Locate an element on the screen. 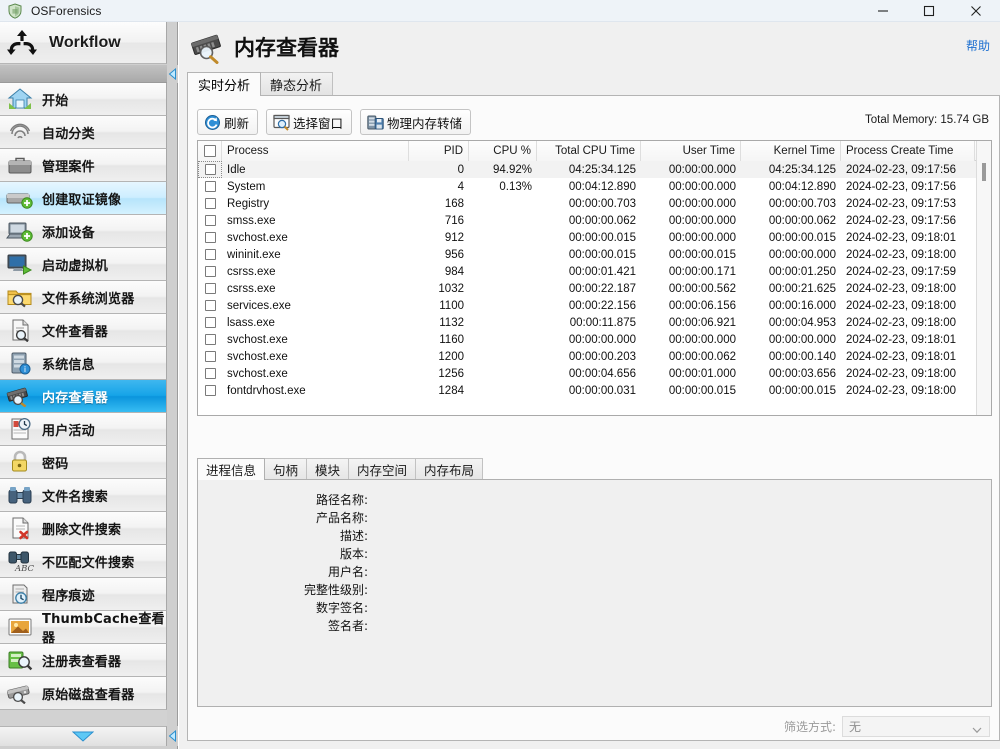 The width and height of the screenshot is (1000, 749). column-header-check is located at coordinates (210, 151).